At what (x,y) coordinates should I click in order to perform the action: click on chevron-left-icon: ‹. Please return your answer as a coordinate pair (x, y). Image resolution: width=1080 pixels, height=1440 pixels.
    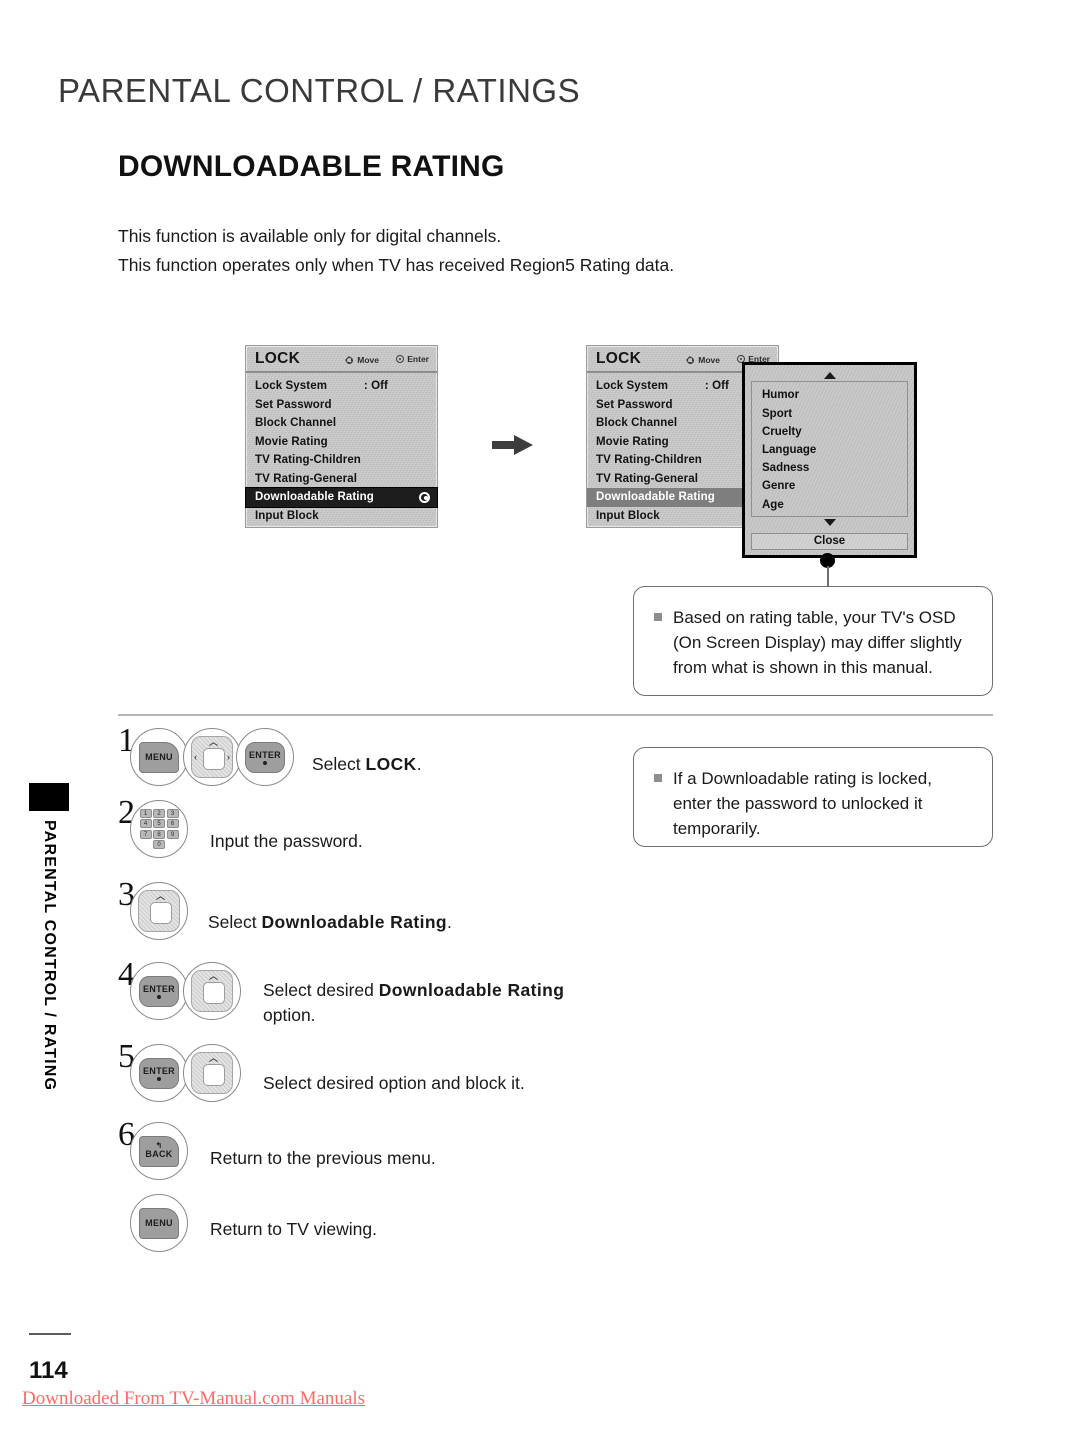
    Looking at the image, I should click on (195, 757).